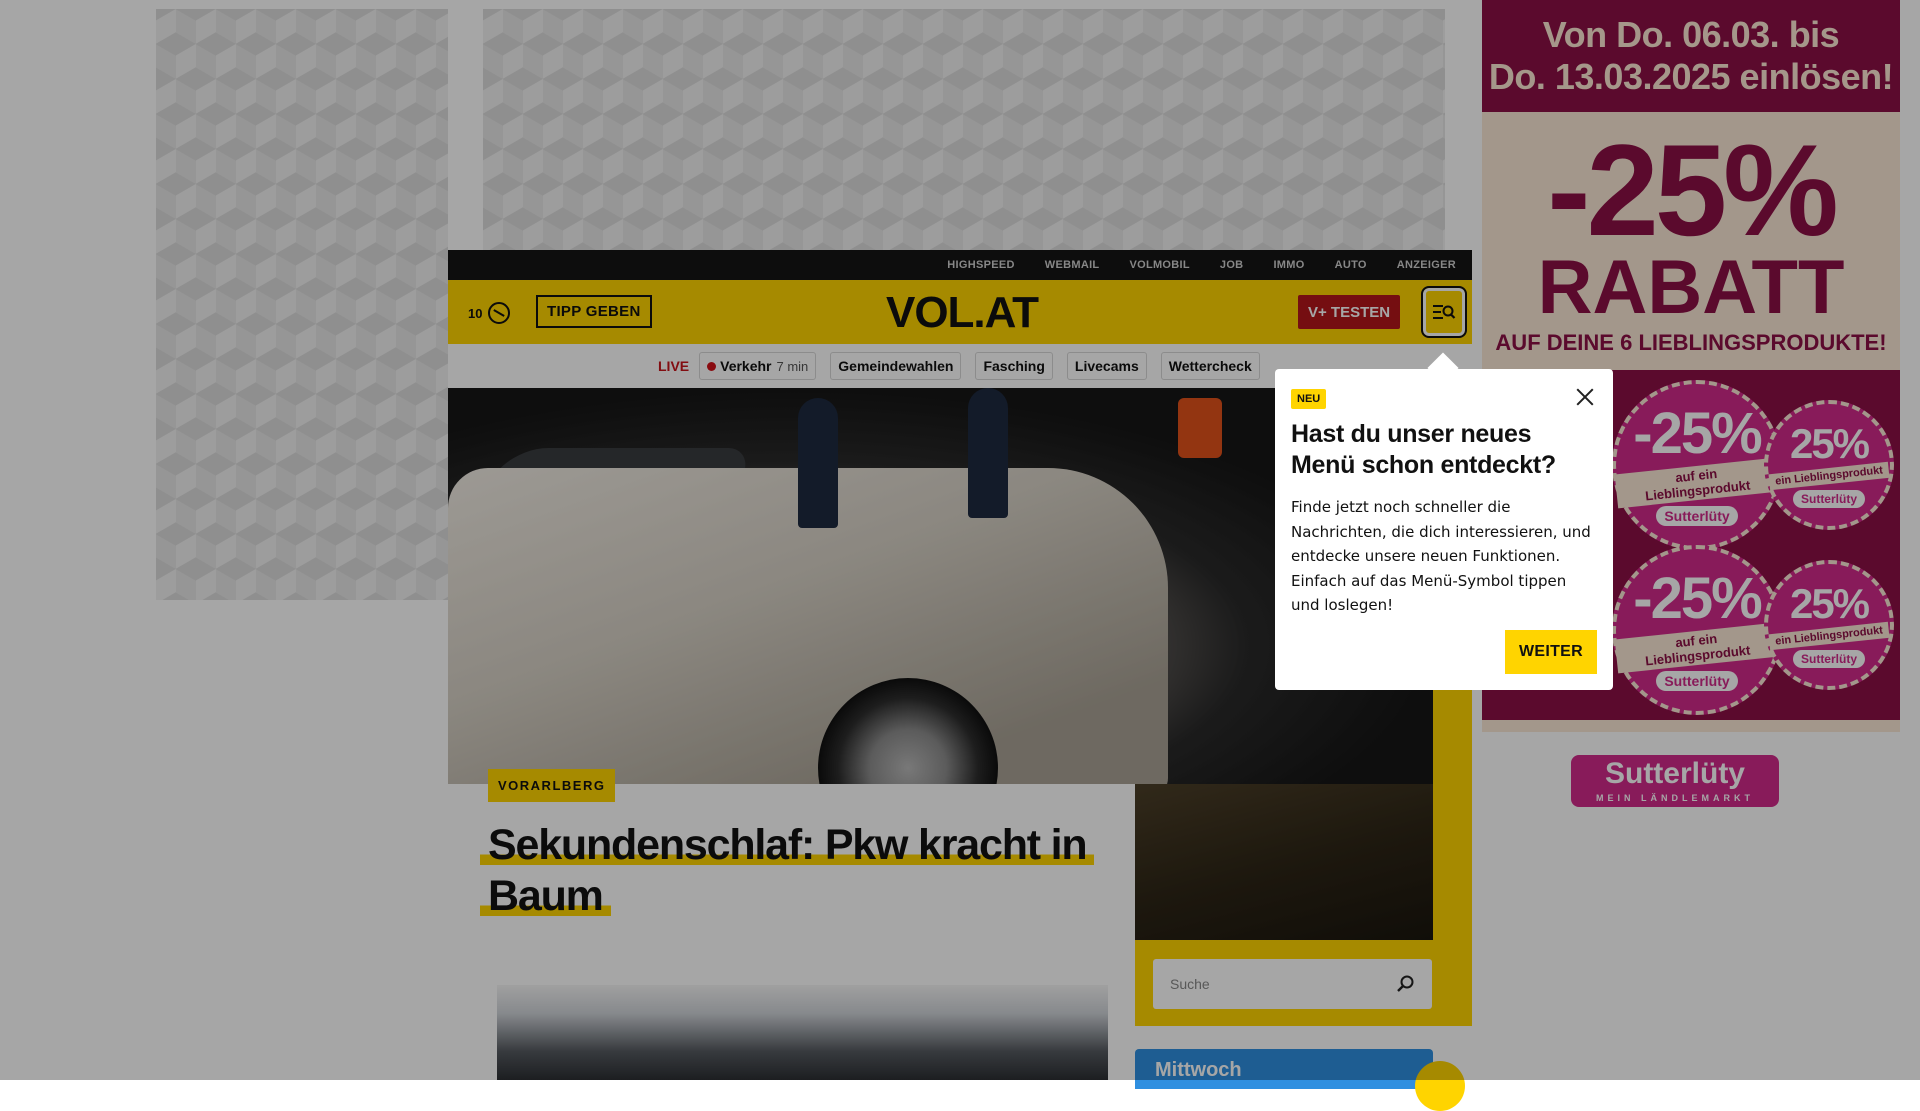  Describe the element at coordinates (896, 366) in the screenshot. I see `chip-gemeindewahlen: Gemeindewahlen` at that location.